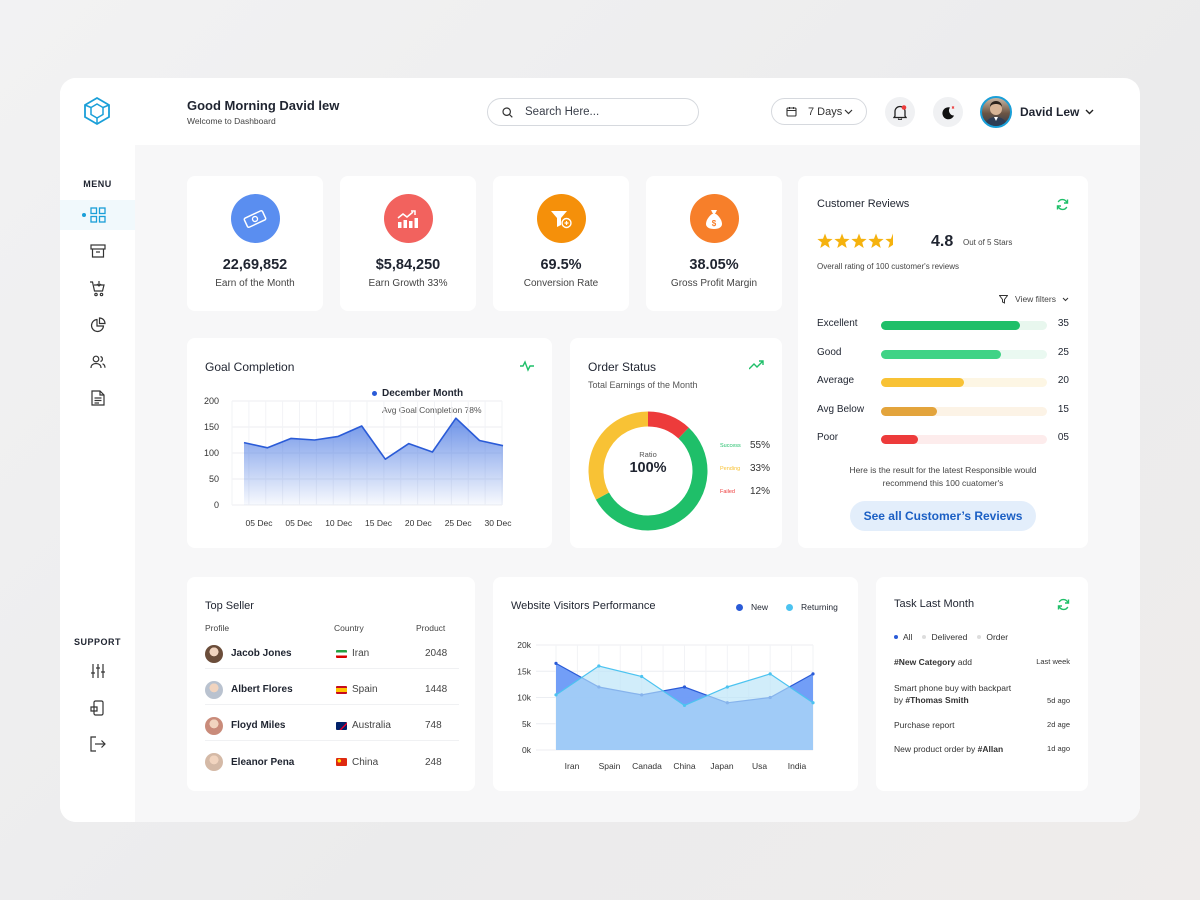 This screenshot has width=1200, height=900. Describe the element at coordinates (714, 283) in the screenshot. I see `stat-label: Gross Profit Margin` at that location.